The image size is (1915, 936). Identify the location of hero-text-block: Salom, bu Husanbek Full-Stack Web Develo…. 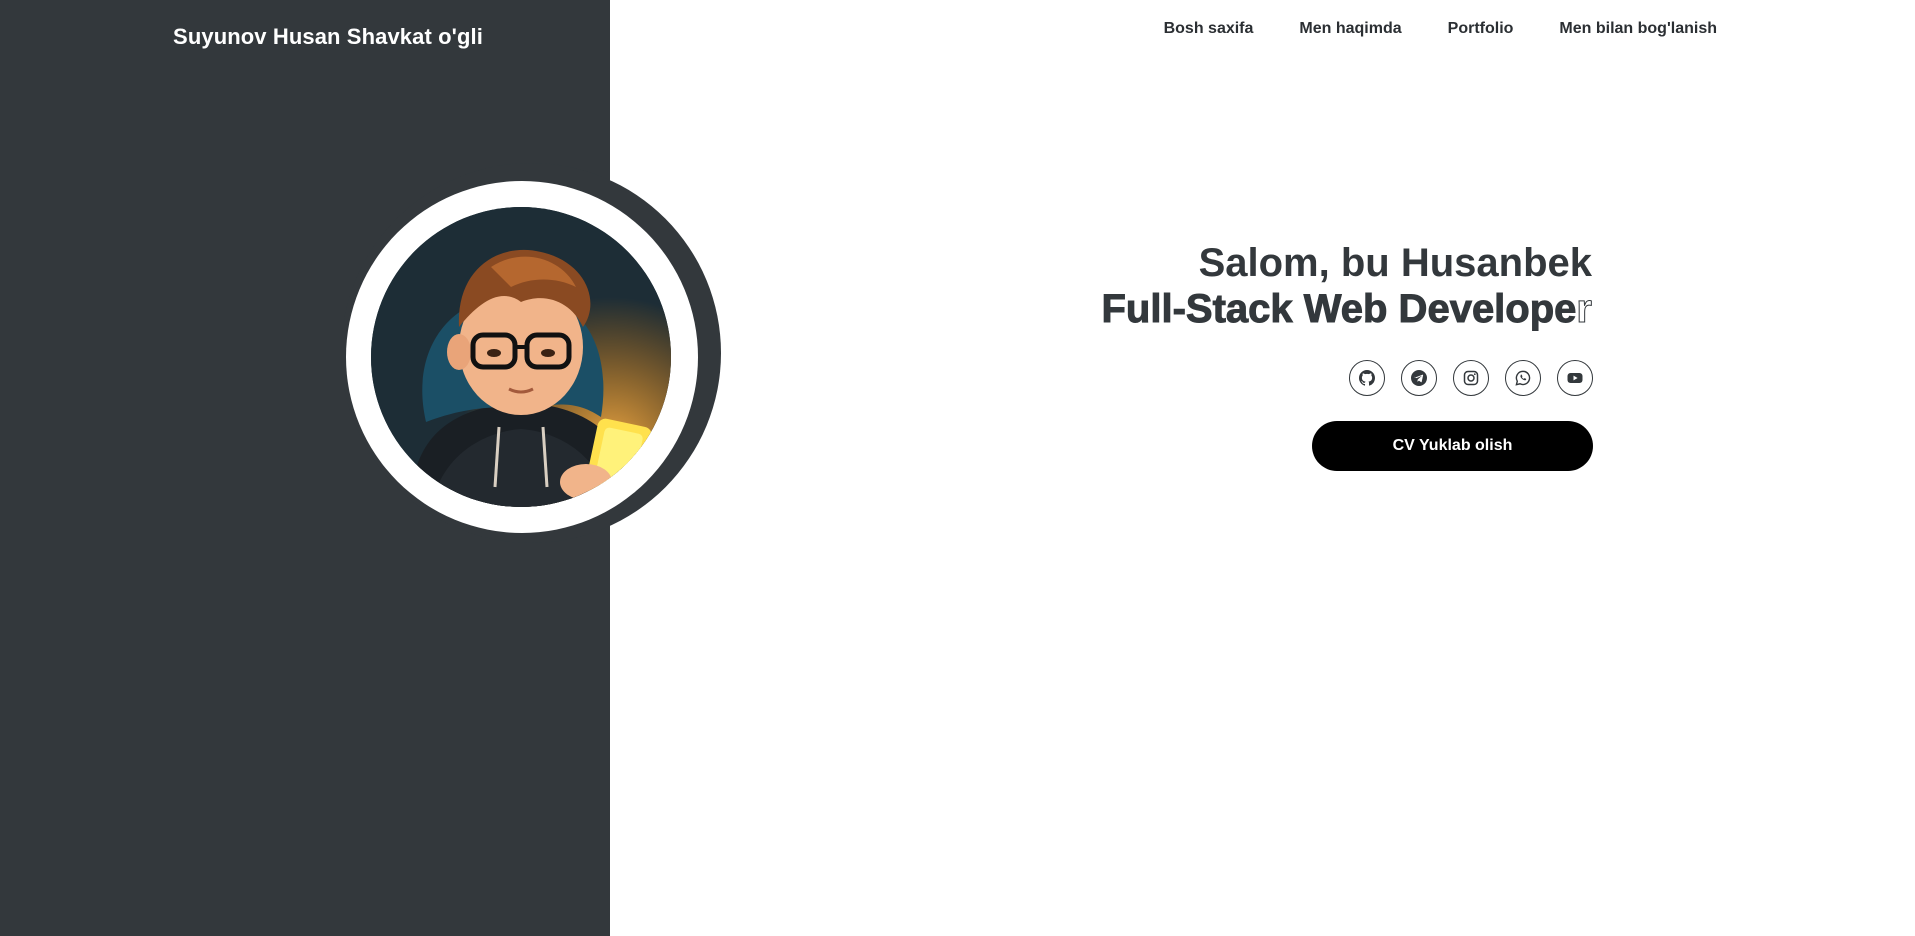
(1347, 286).